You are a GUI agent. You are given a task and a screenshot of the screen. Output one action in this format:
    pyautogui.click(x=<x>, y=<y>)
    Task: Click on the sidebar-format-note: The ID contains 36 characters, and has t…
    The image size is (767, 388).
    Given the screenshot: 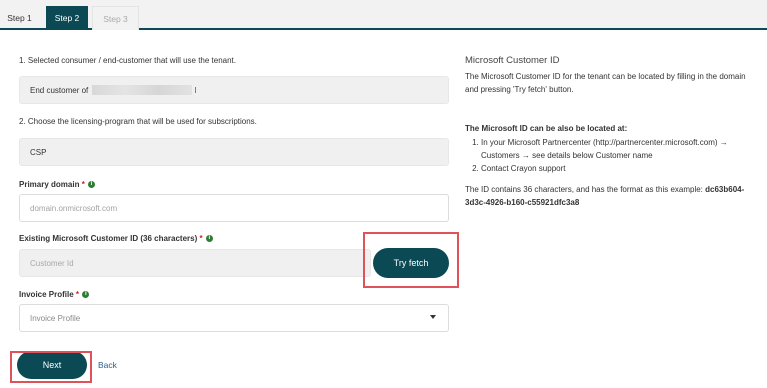 What is the action you would take?
    pyautogui.click(x=613, y=196)
    